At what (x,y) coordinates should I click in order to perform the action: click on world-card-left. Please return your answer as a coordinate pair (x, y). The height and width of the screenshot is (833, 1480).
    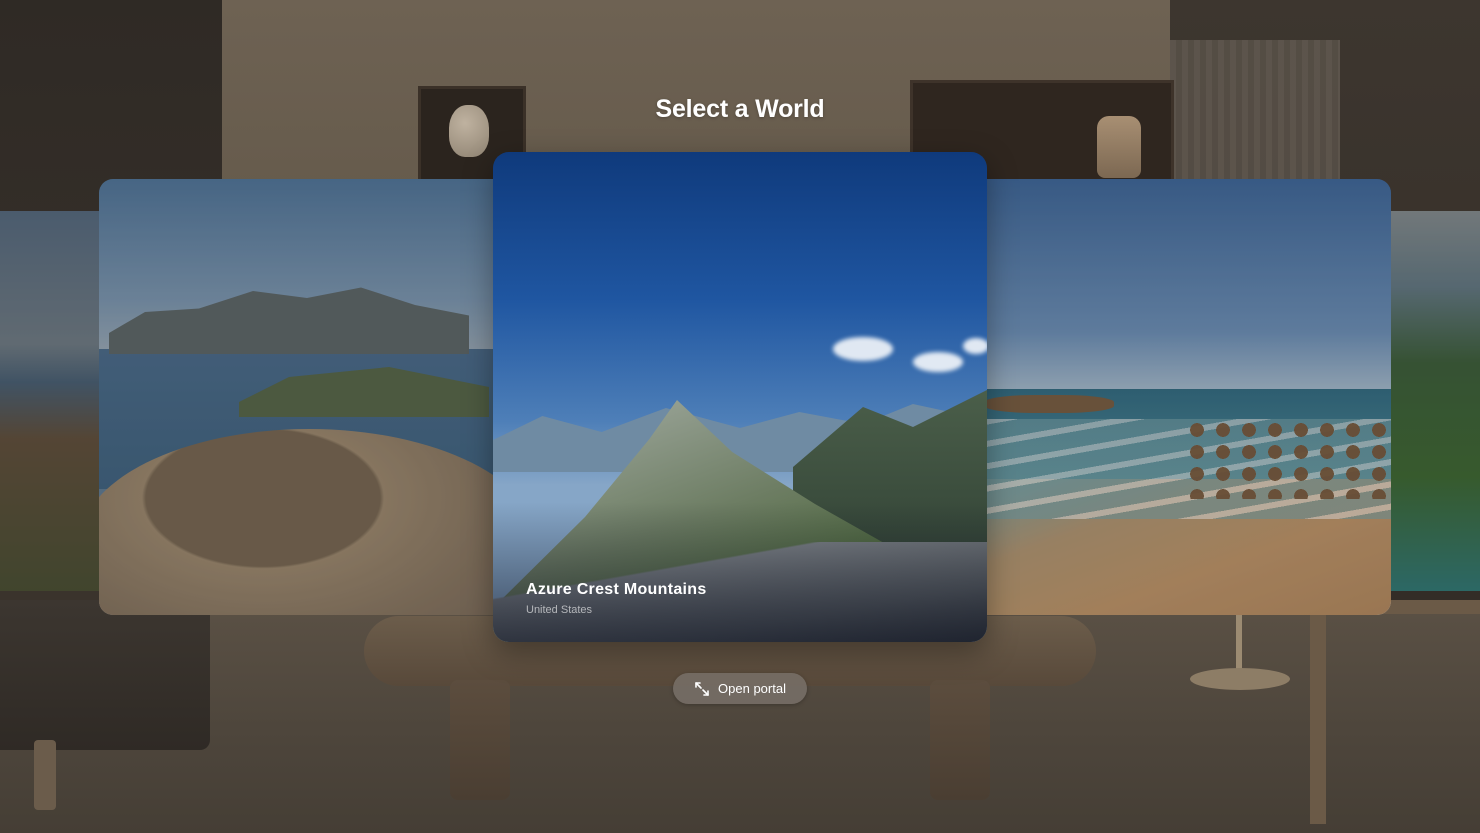
    Looking at the image, I should click on (298, 397).